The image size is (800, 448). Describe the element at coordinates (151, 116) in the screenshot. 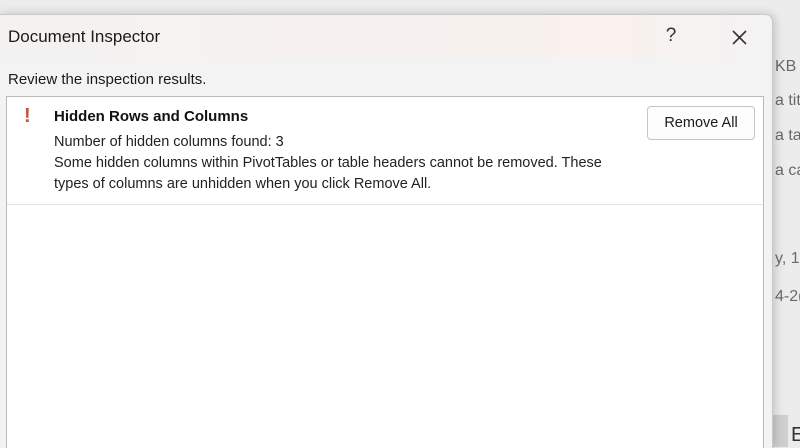

I see `result-title: Hidden Rows and Columns` at that location.